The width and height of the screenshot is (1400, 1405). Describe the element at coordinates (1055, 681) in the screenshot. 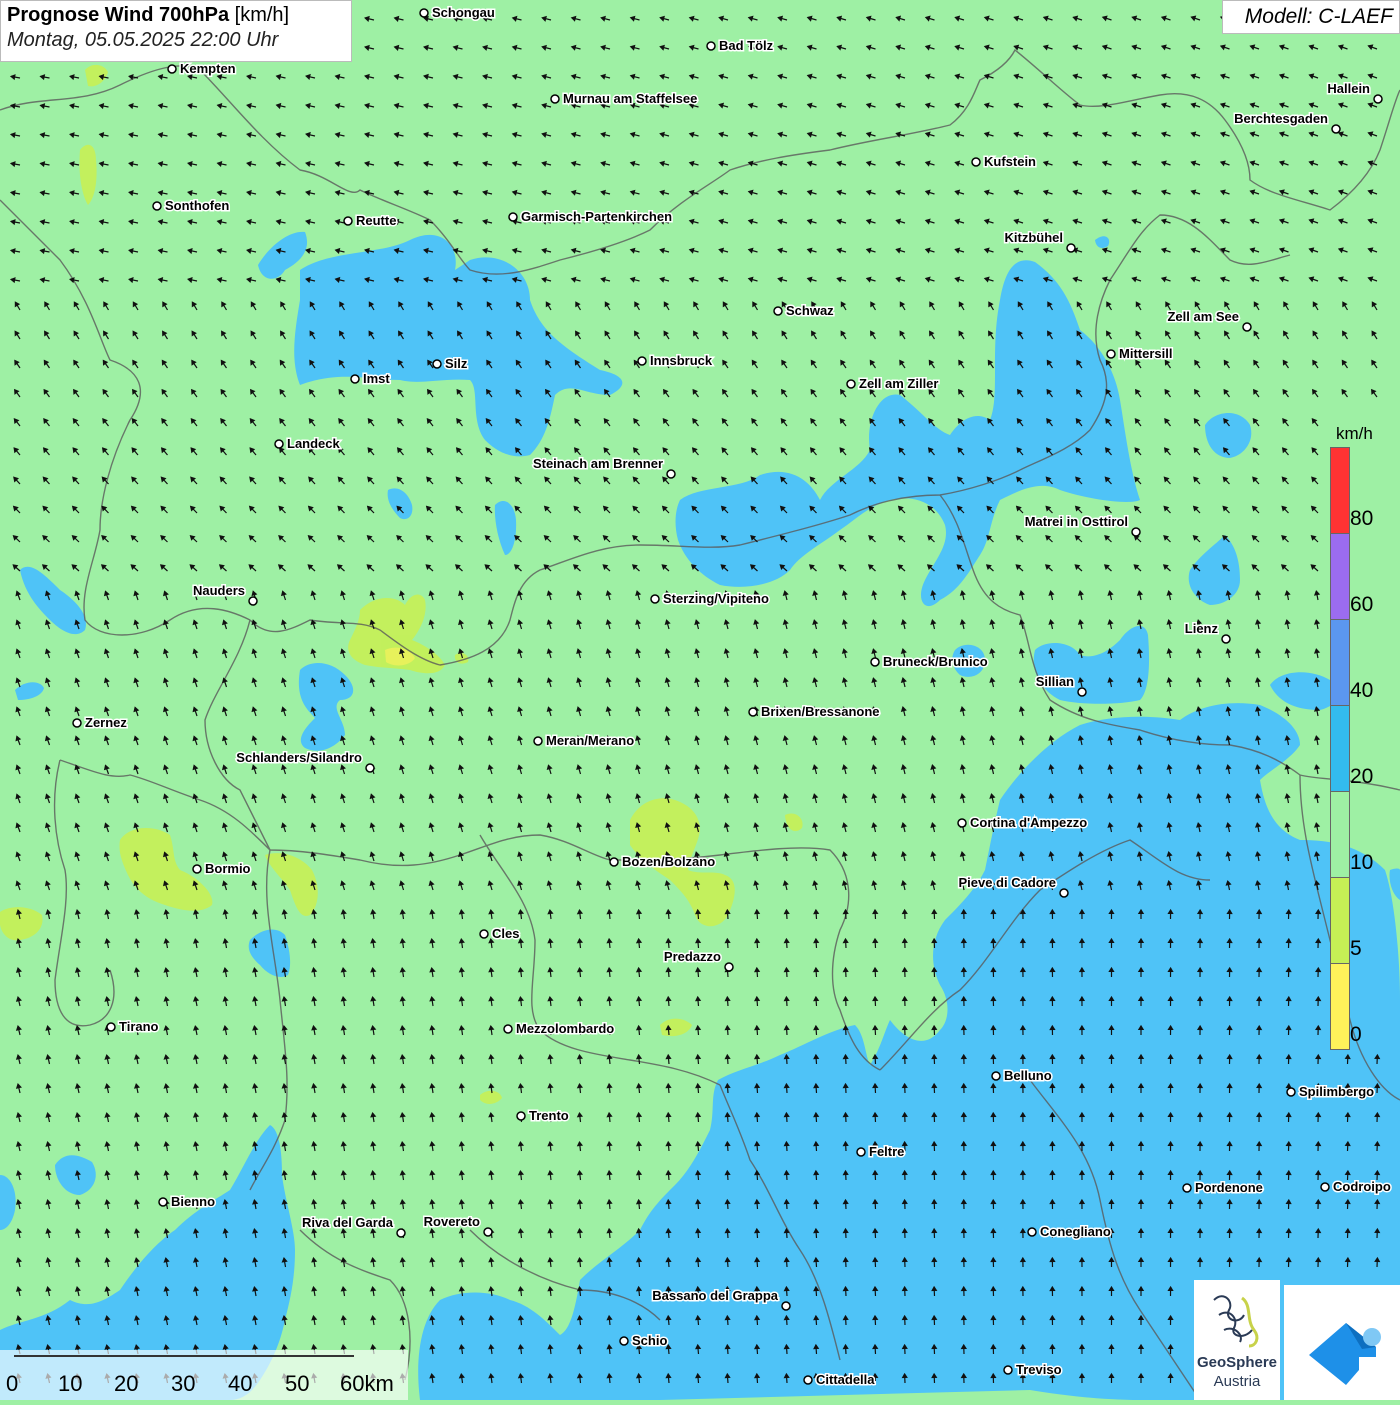

I see `city-label: Sillian` at that location.